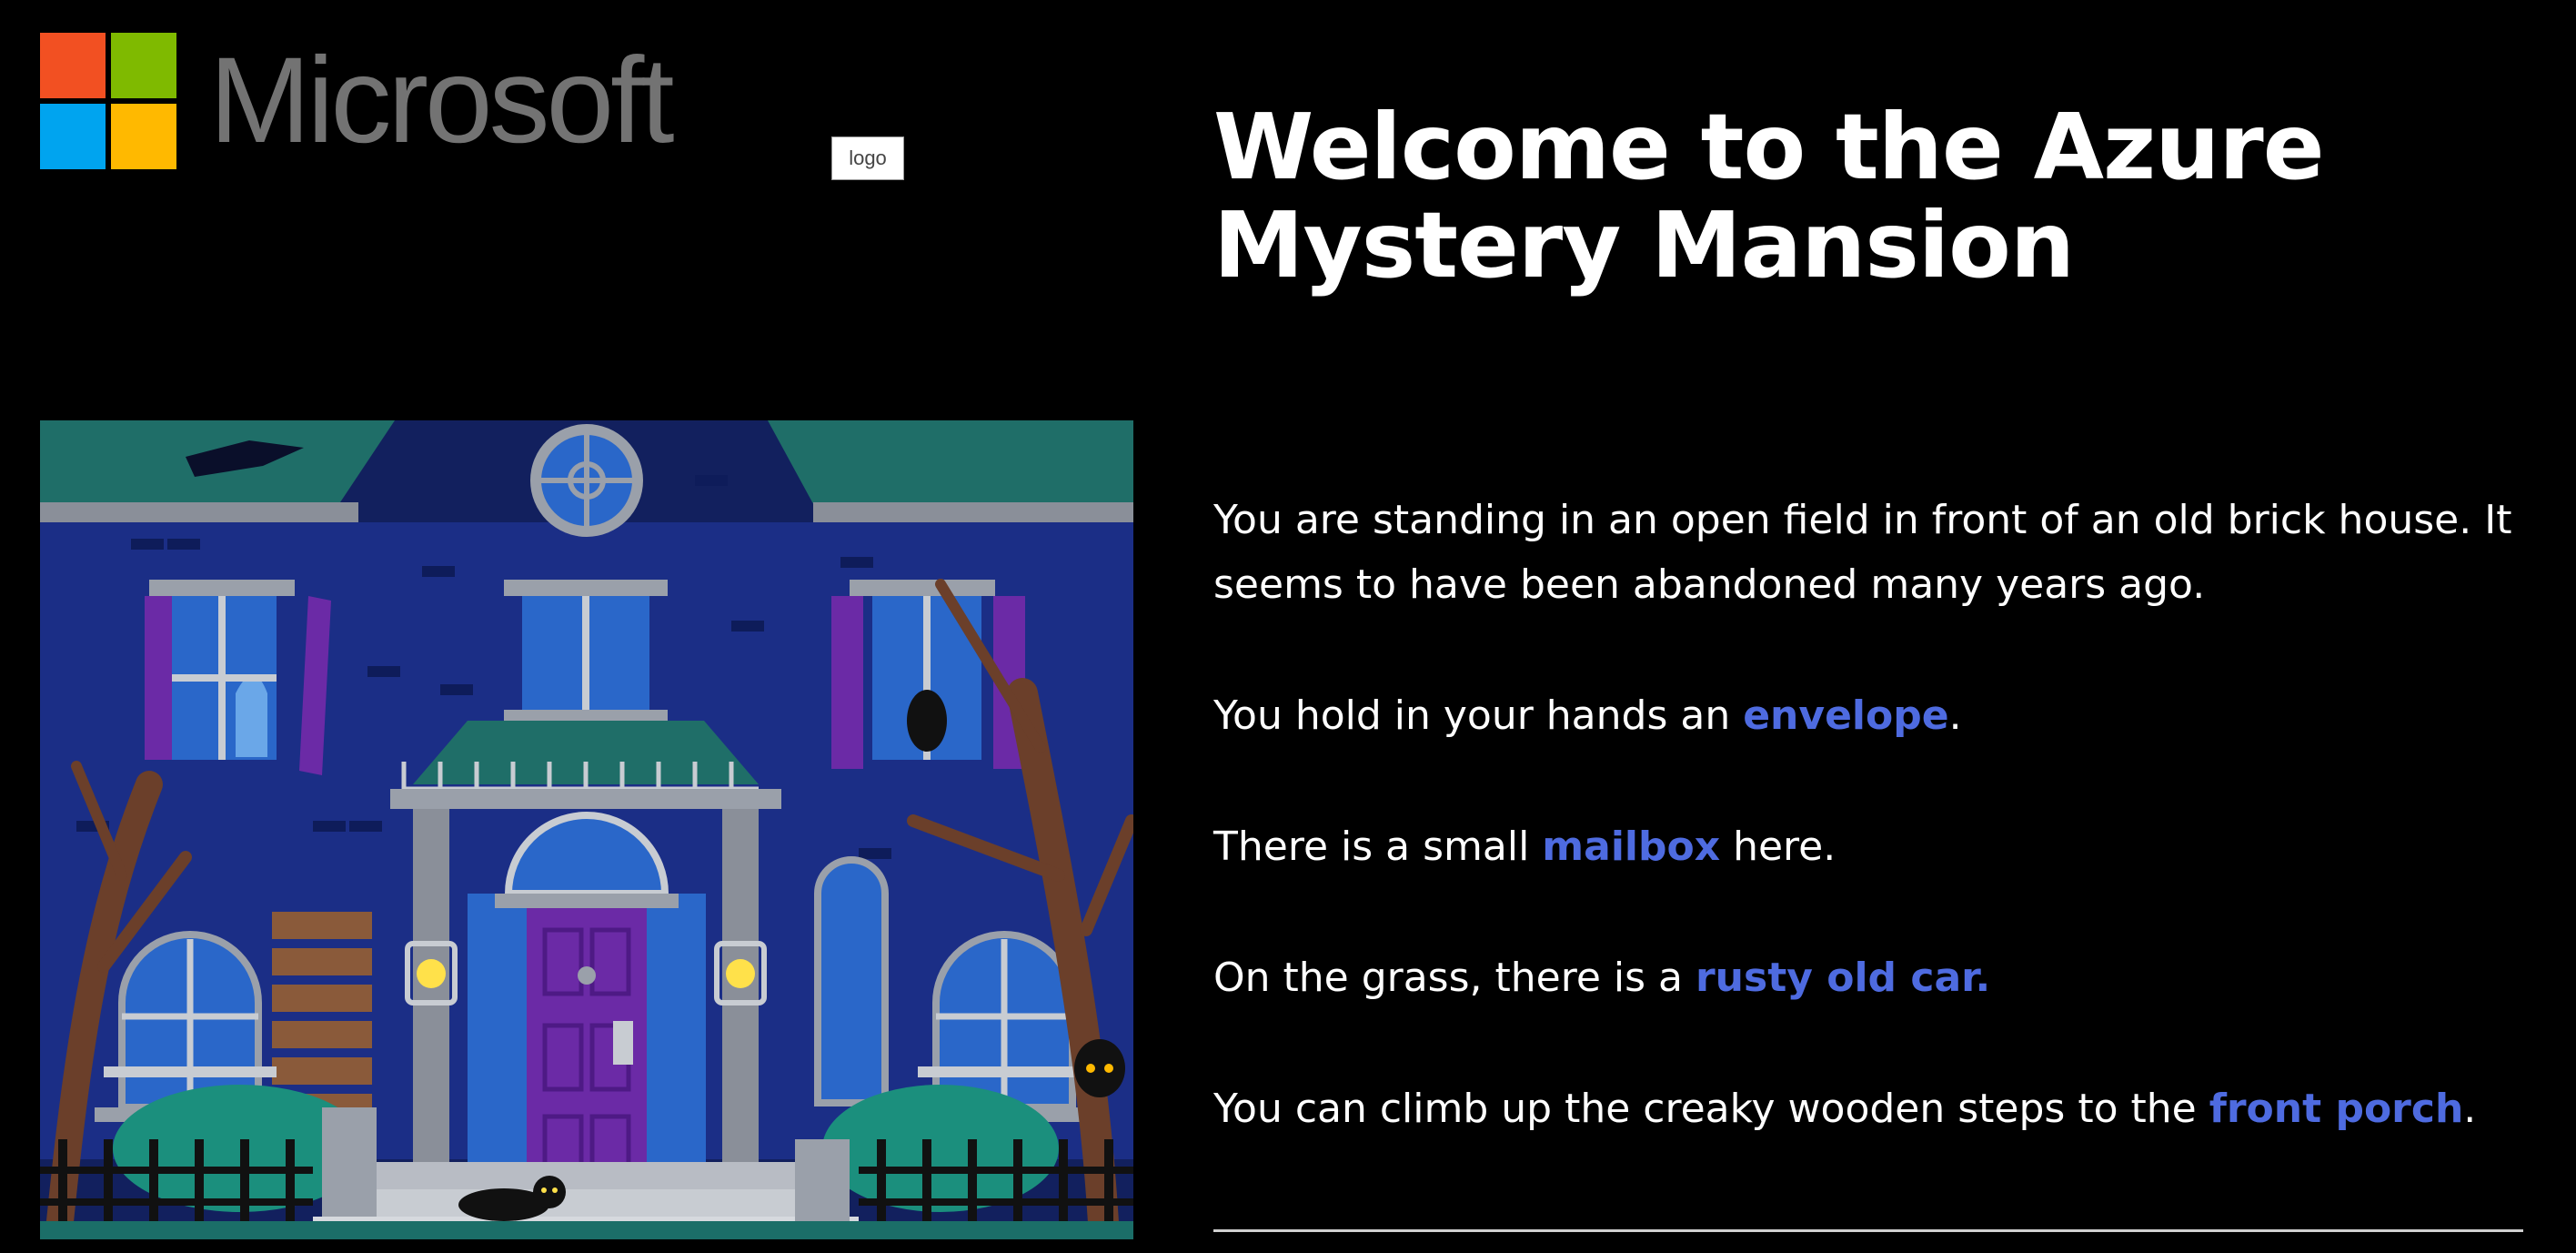 Image resolution: width=2576 pixels, height=1253 pixels. I want to click on story-mailbox: There is a small mailbox here., so click(1868, 846).